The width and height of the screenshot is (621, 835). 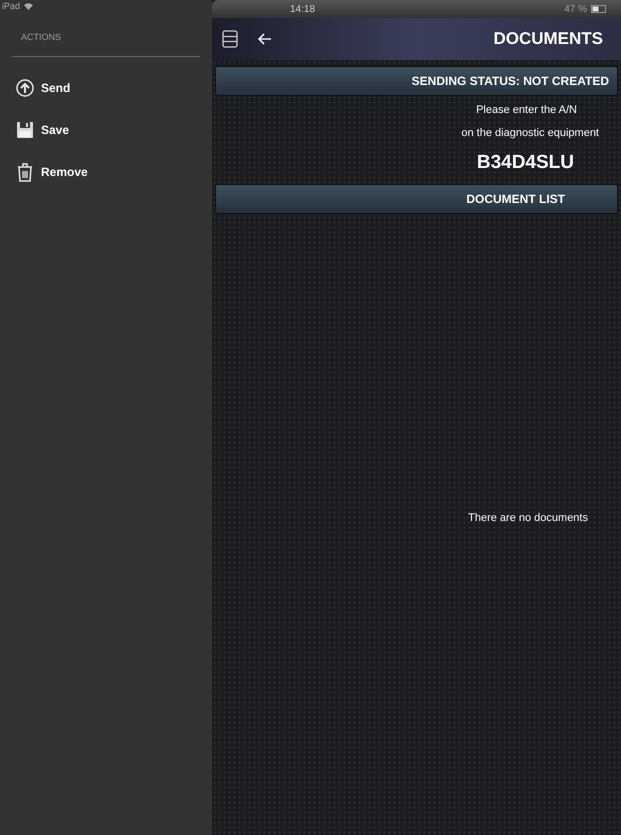 What do you see at coordinates (303, 9) in the screenshot?
I see `time: 14:18` at bounding box center [303, 9].